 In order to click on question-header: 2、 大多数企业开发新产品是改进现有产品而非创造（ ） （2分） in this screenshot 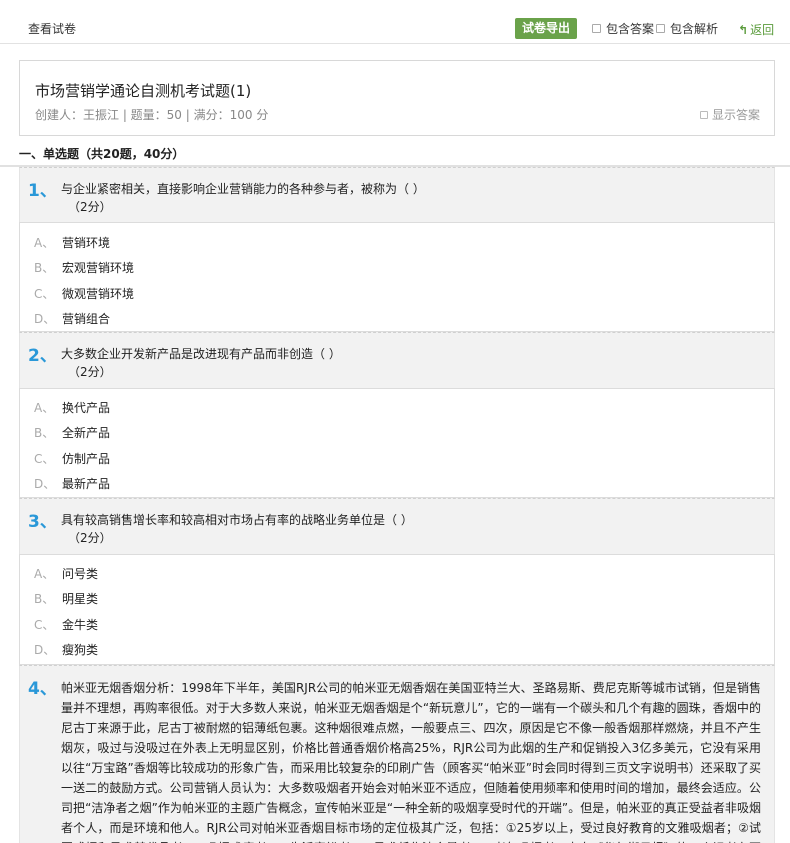, I will do `click(397, 360)`.